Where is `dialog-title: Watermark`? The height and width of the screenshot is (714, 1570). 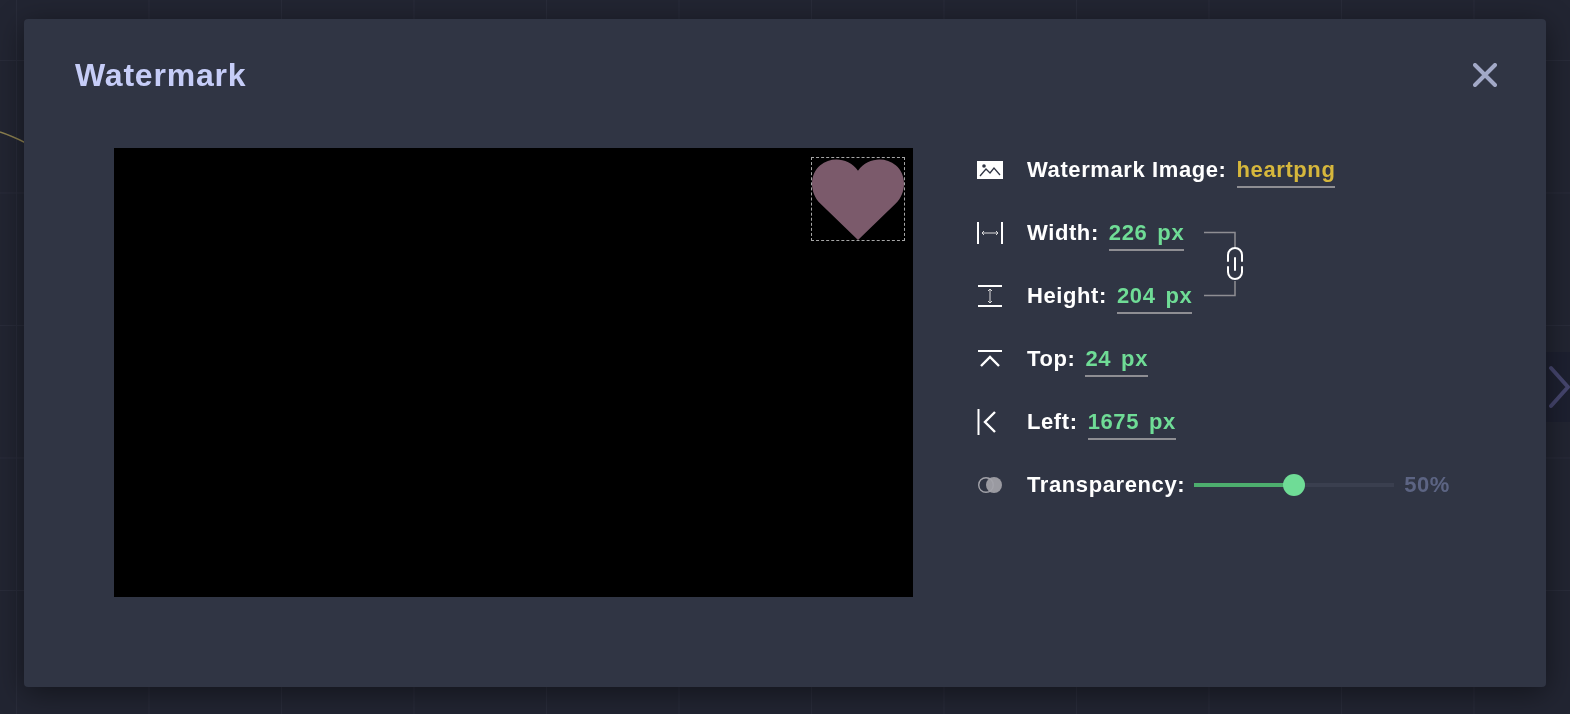
dialog-title: Watermark is located at coordinates (161, 75).